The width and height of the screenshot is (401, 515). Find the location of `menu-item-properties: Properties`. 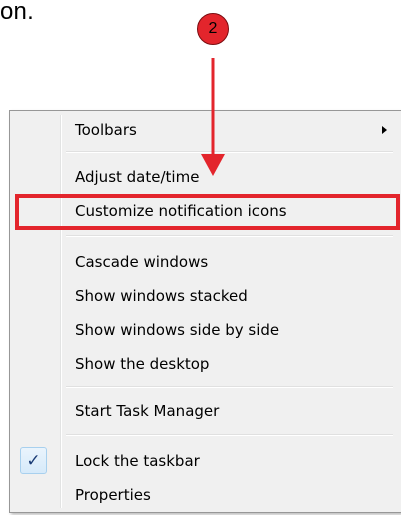

menu-item-properties: Properties is located at coordinates (205, 495).